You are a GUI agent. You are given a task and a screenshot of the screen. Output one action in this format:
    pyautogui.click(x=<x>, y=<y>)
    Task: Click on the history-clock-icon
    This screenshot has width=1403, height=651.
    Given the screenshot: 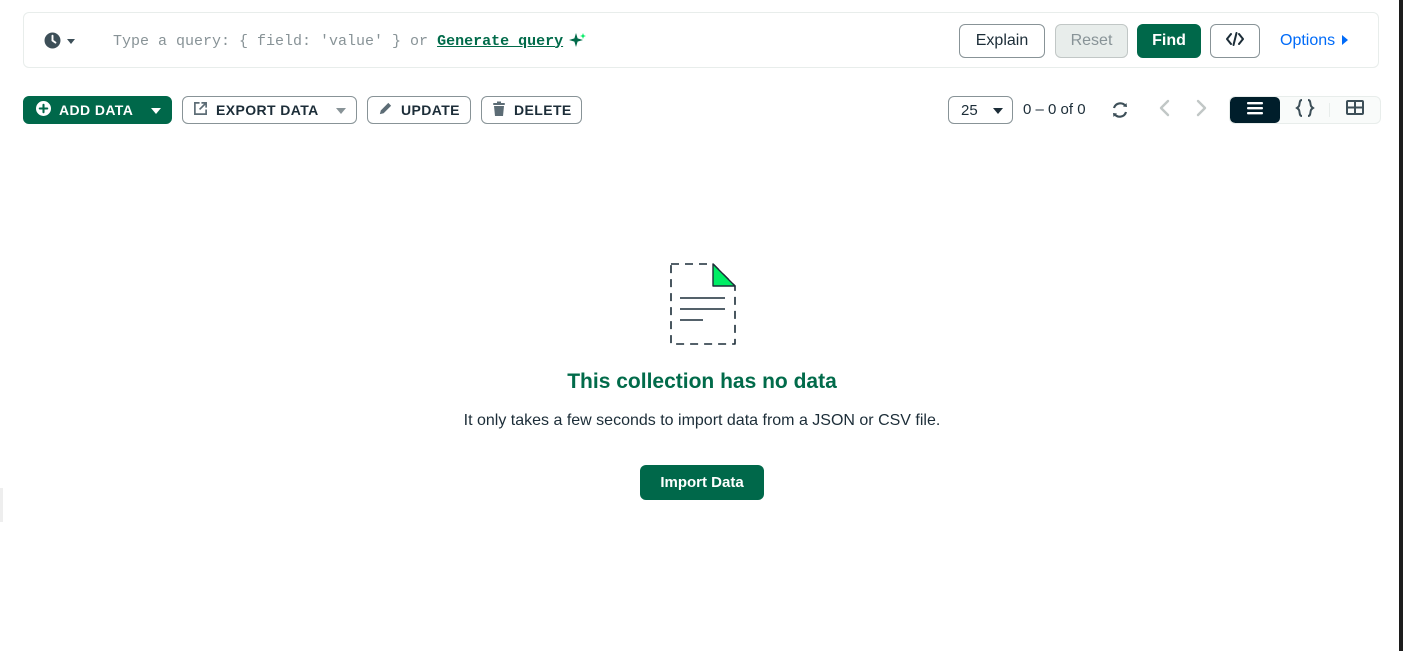 What is the action you would take?
    pyautogui.click(x=52, y=43)
    